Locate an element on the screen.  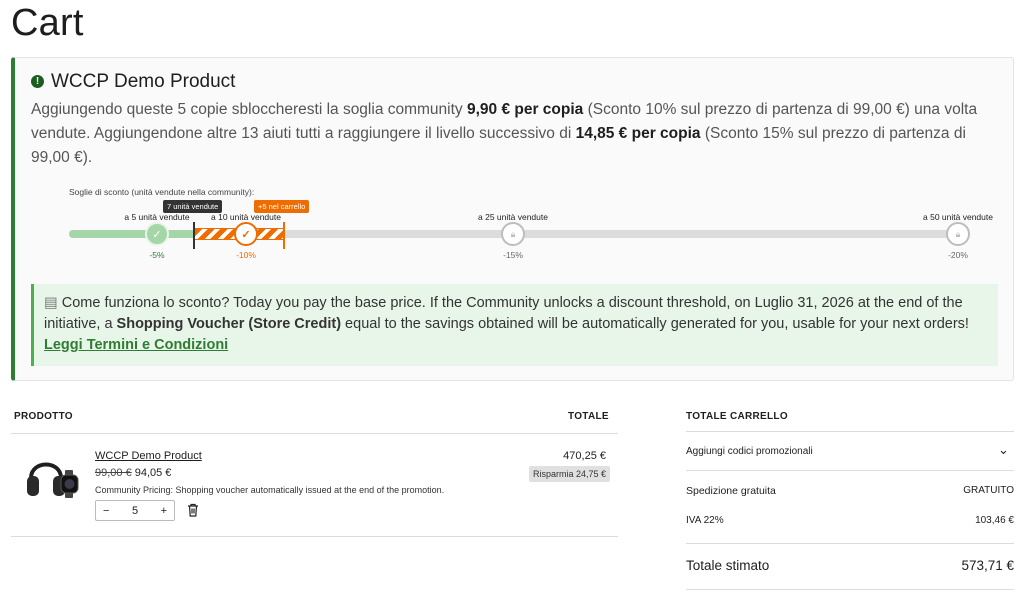
vat-value: 103,46 € is located at coordinates (994, 520).